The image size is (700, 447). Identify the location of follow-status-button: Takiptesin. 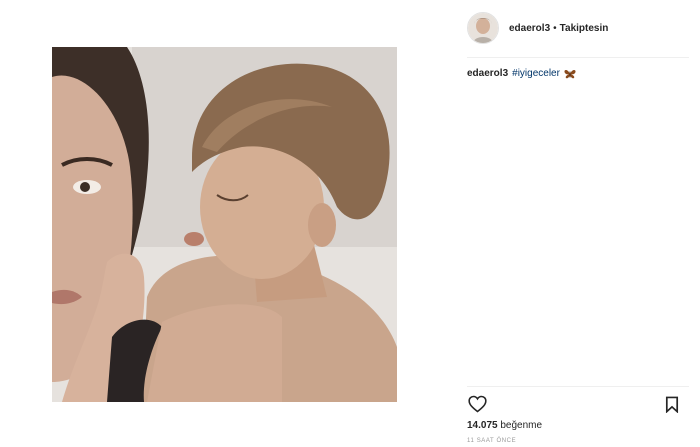
(584, 28).